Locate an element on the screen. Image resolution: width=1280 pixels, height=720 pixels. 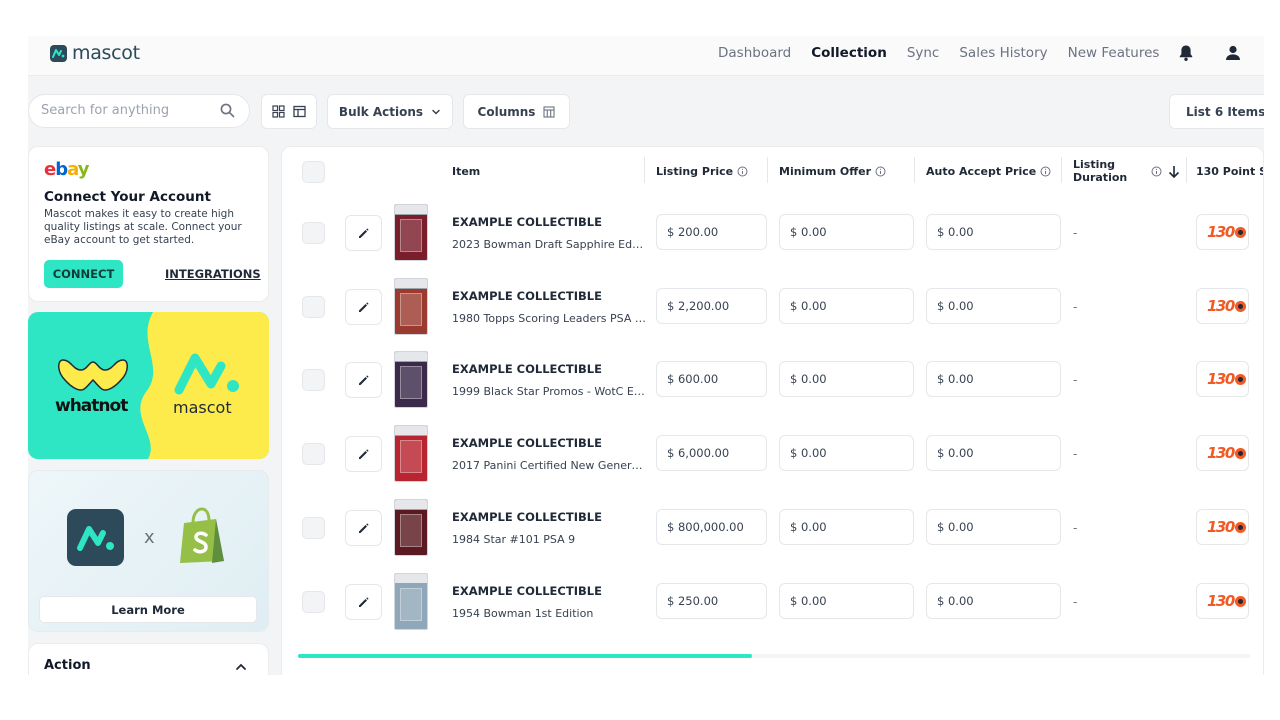
listing-price-input: $ 250.00 is located at coordinates (711, 601).